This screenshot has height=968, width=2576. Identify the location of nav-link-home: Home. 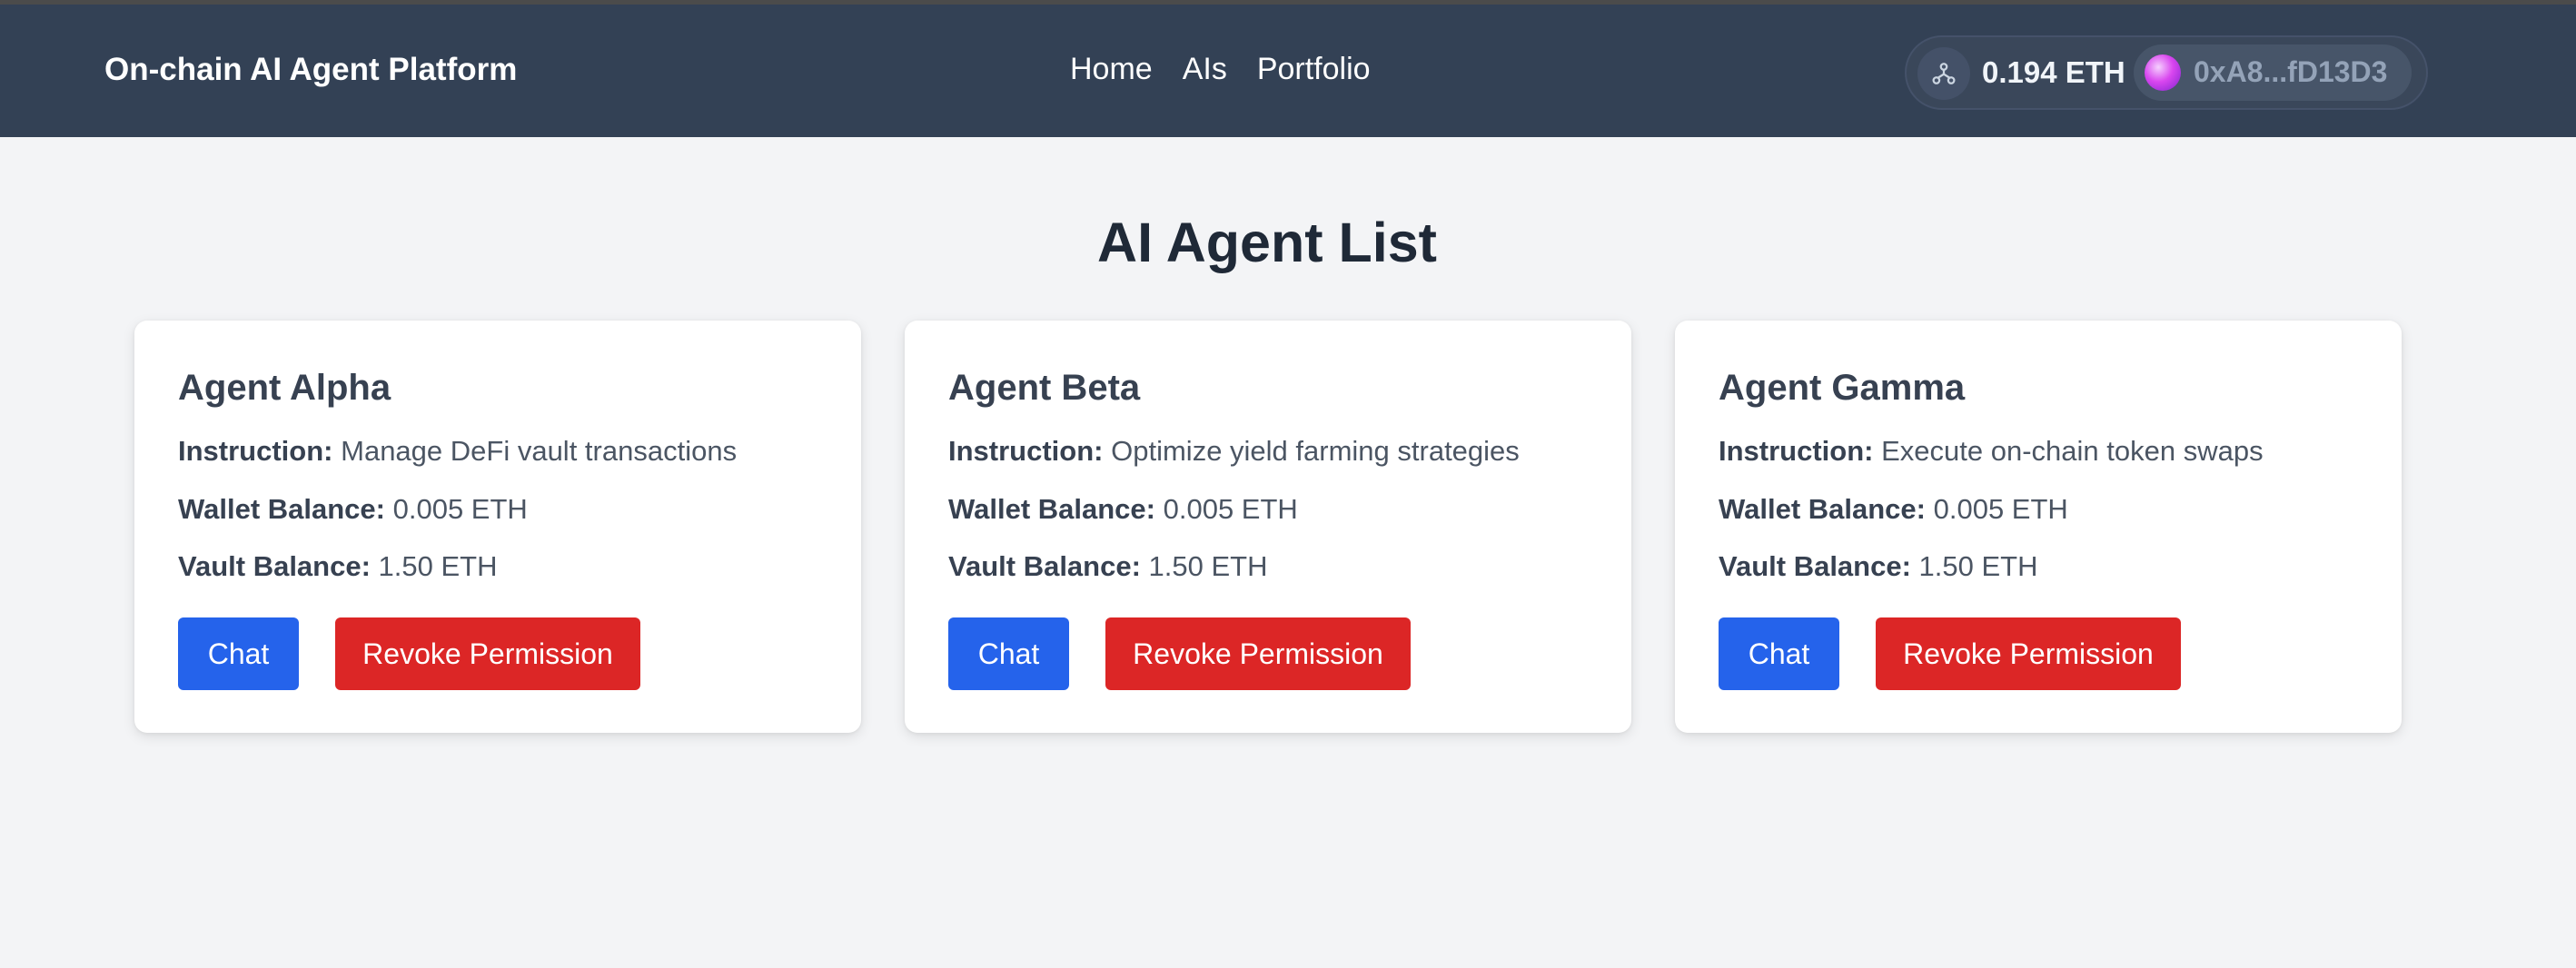
(1111, 69).